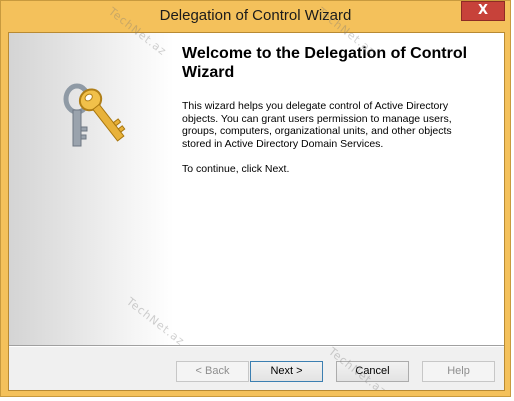 Image resolution: width=514 pixels, height=401 pixels. Describe the element at coordinates (212, 371) in the screenshot. I see `back-button: < Back` at that location.